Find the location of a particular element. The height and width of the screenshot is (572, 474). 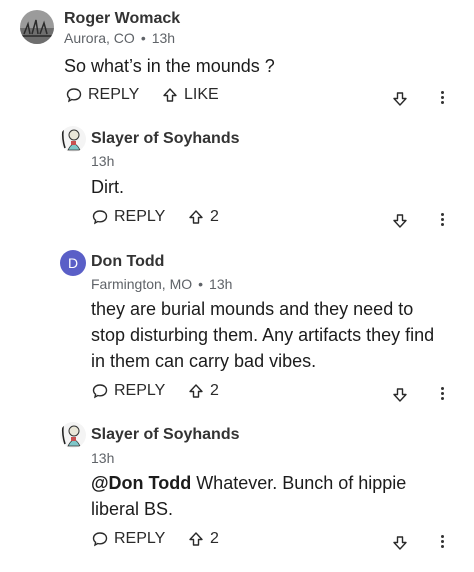

location: Aurora, CO is located at coordinates (99, 38).